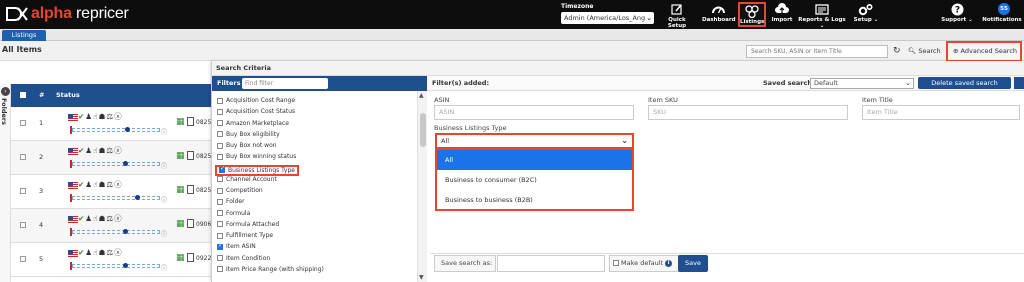  Describe the element at coordinates (534, 200) in the screenshot. I see `dropdown-option-b2b: Business to business (B2B)` at that location.